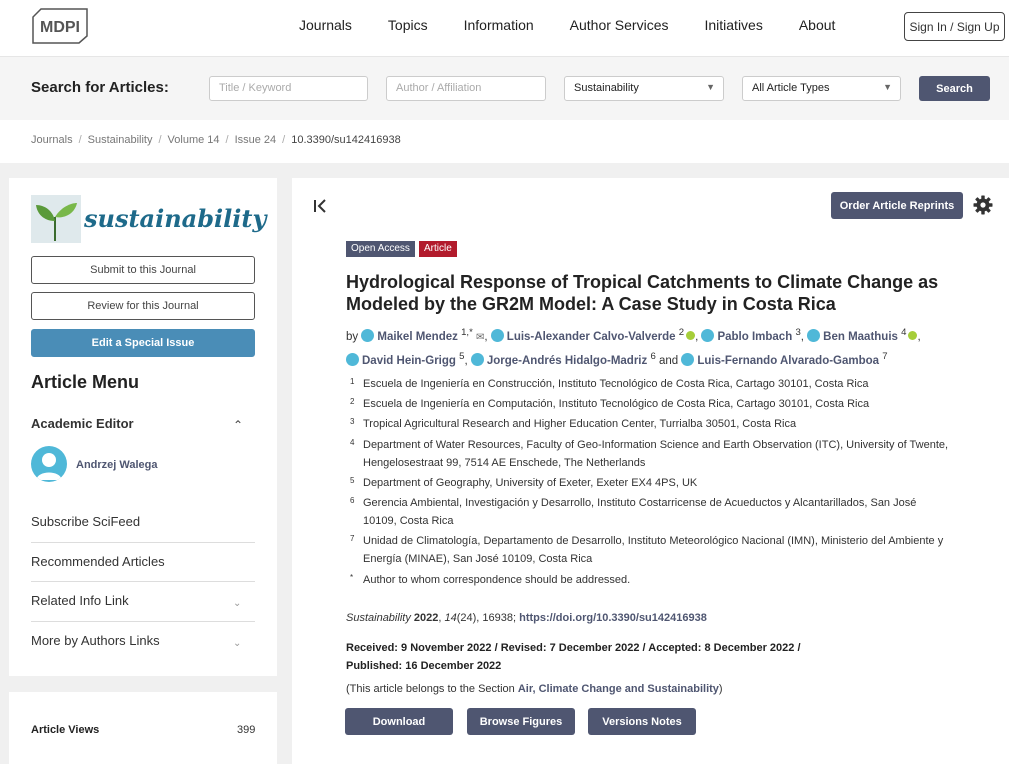 This screenshot has height=764, width=1009. What do you see at coordinates (606, 88) in the screenshot?
I see `journal-select-value: Sustainability` at bounding box center [606, 88].